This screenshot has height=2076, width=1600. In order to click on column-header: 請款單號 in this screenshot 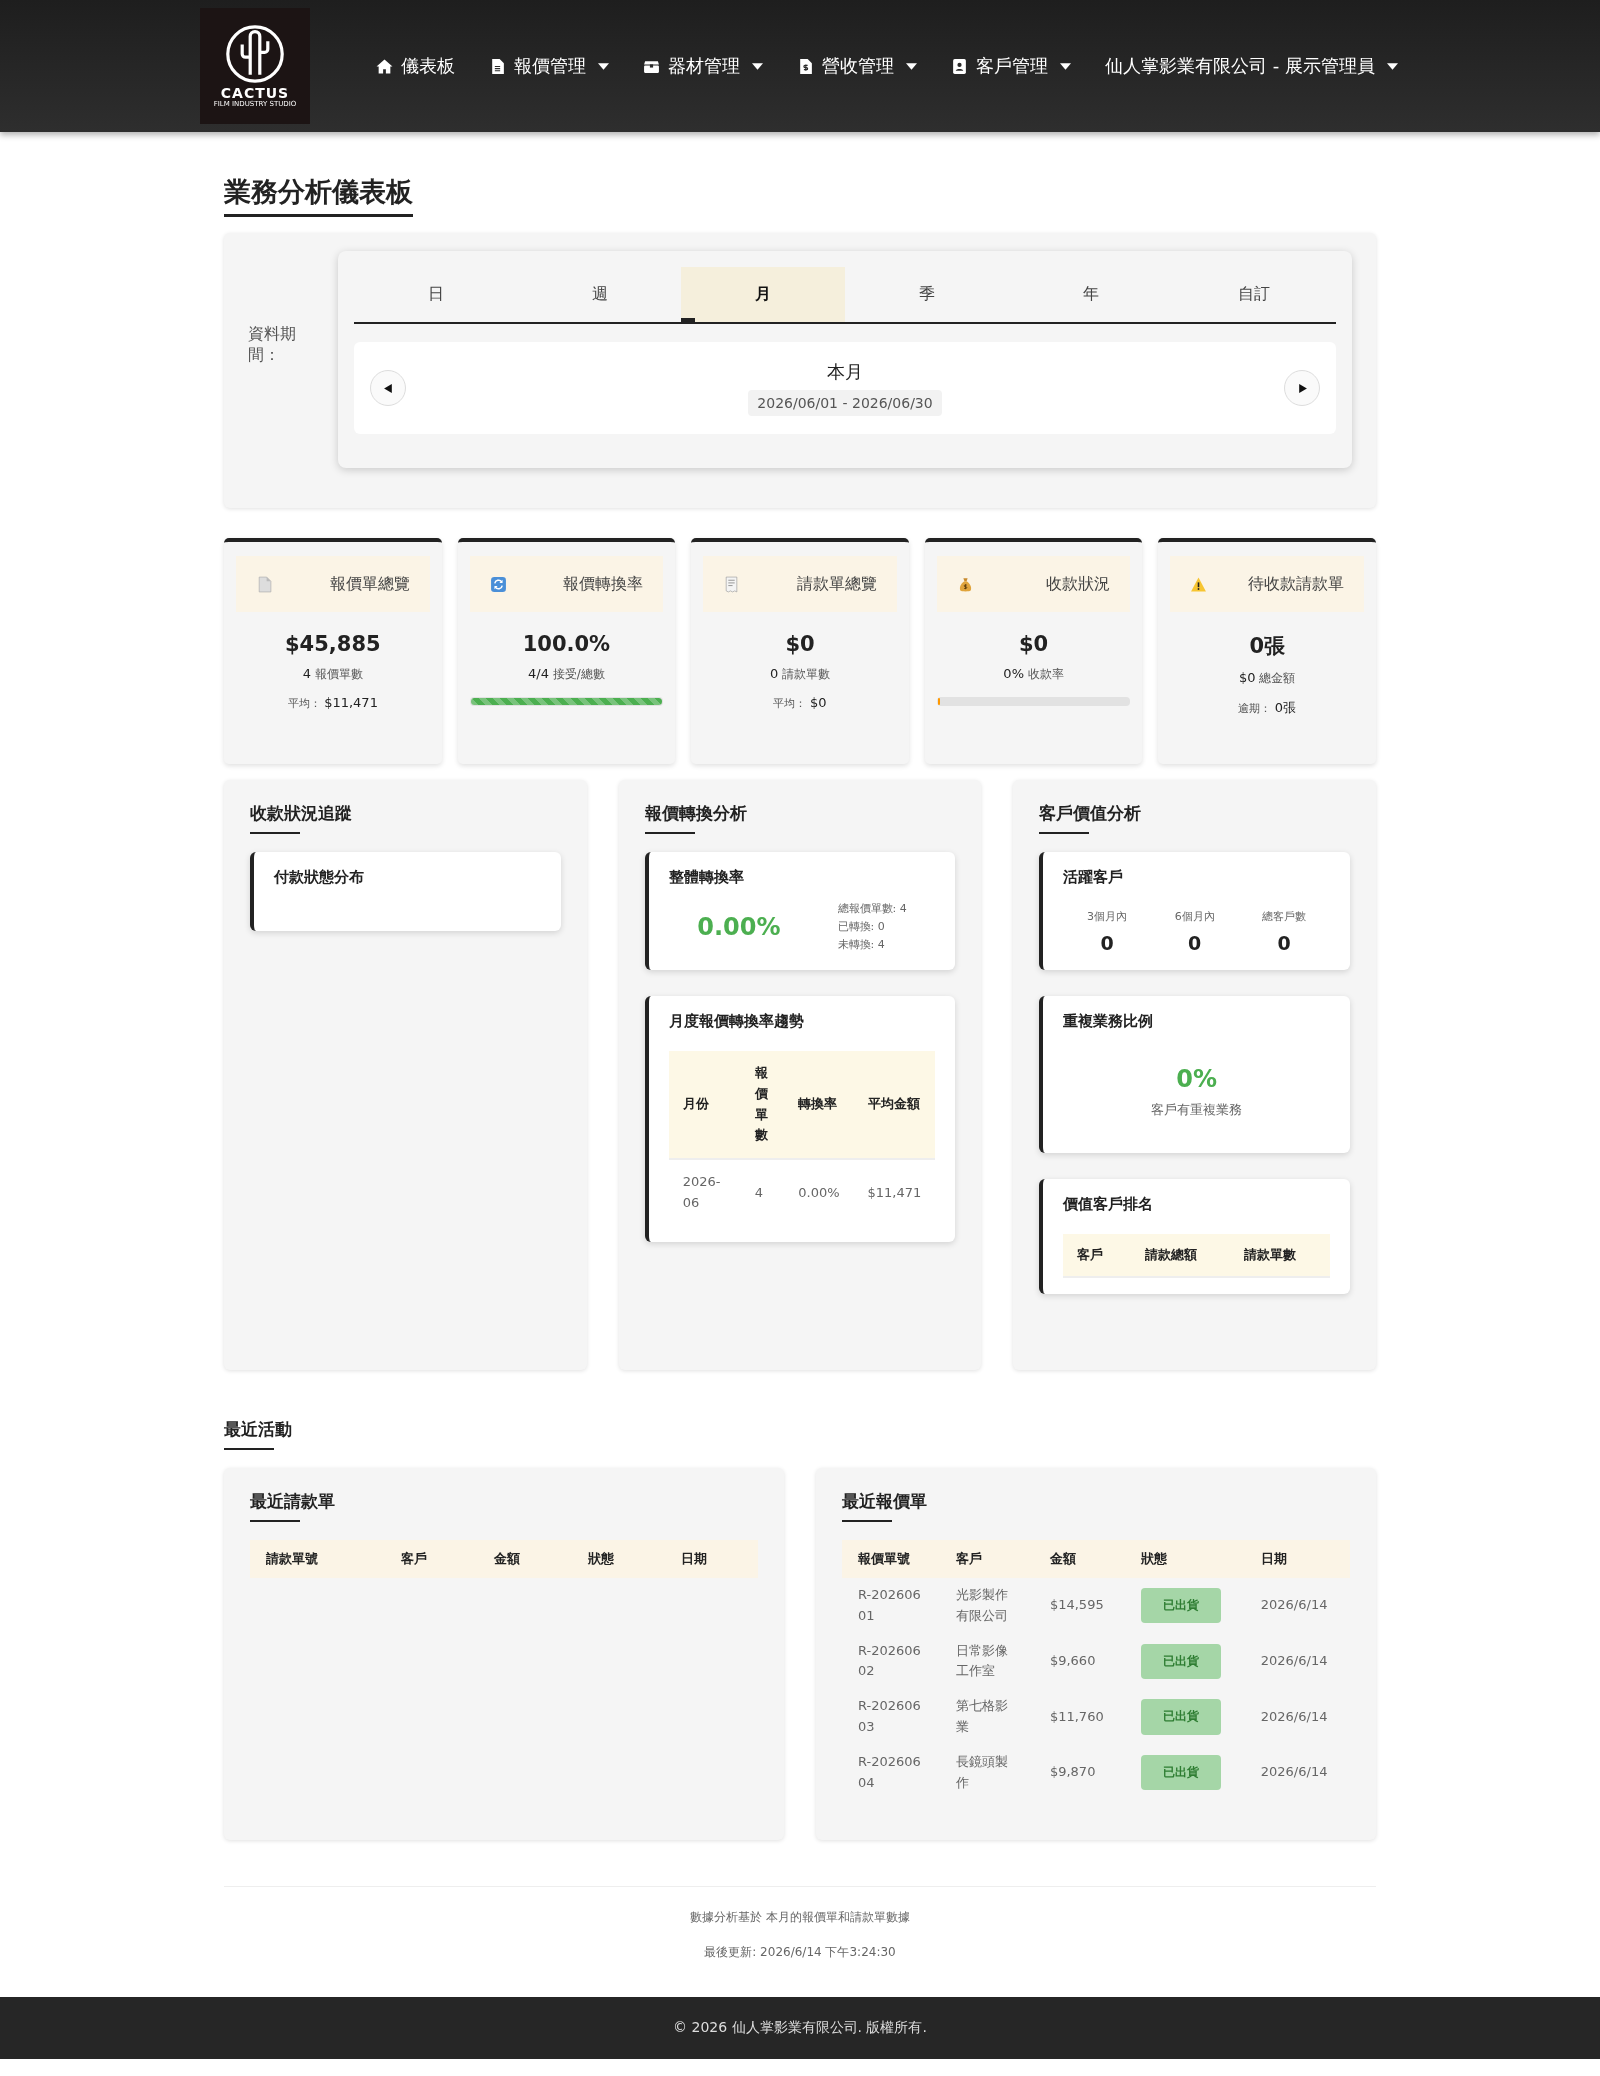, I will do `click(318, 1559)`.